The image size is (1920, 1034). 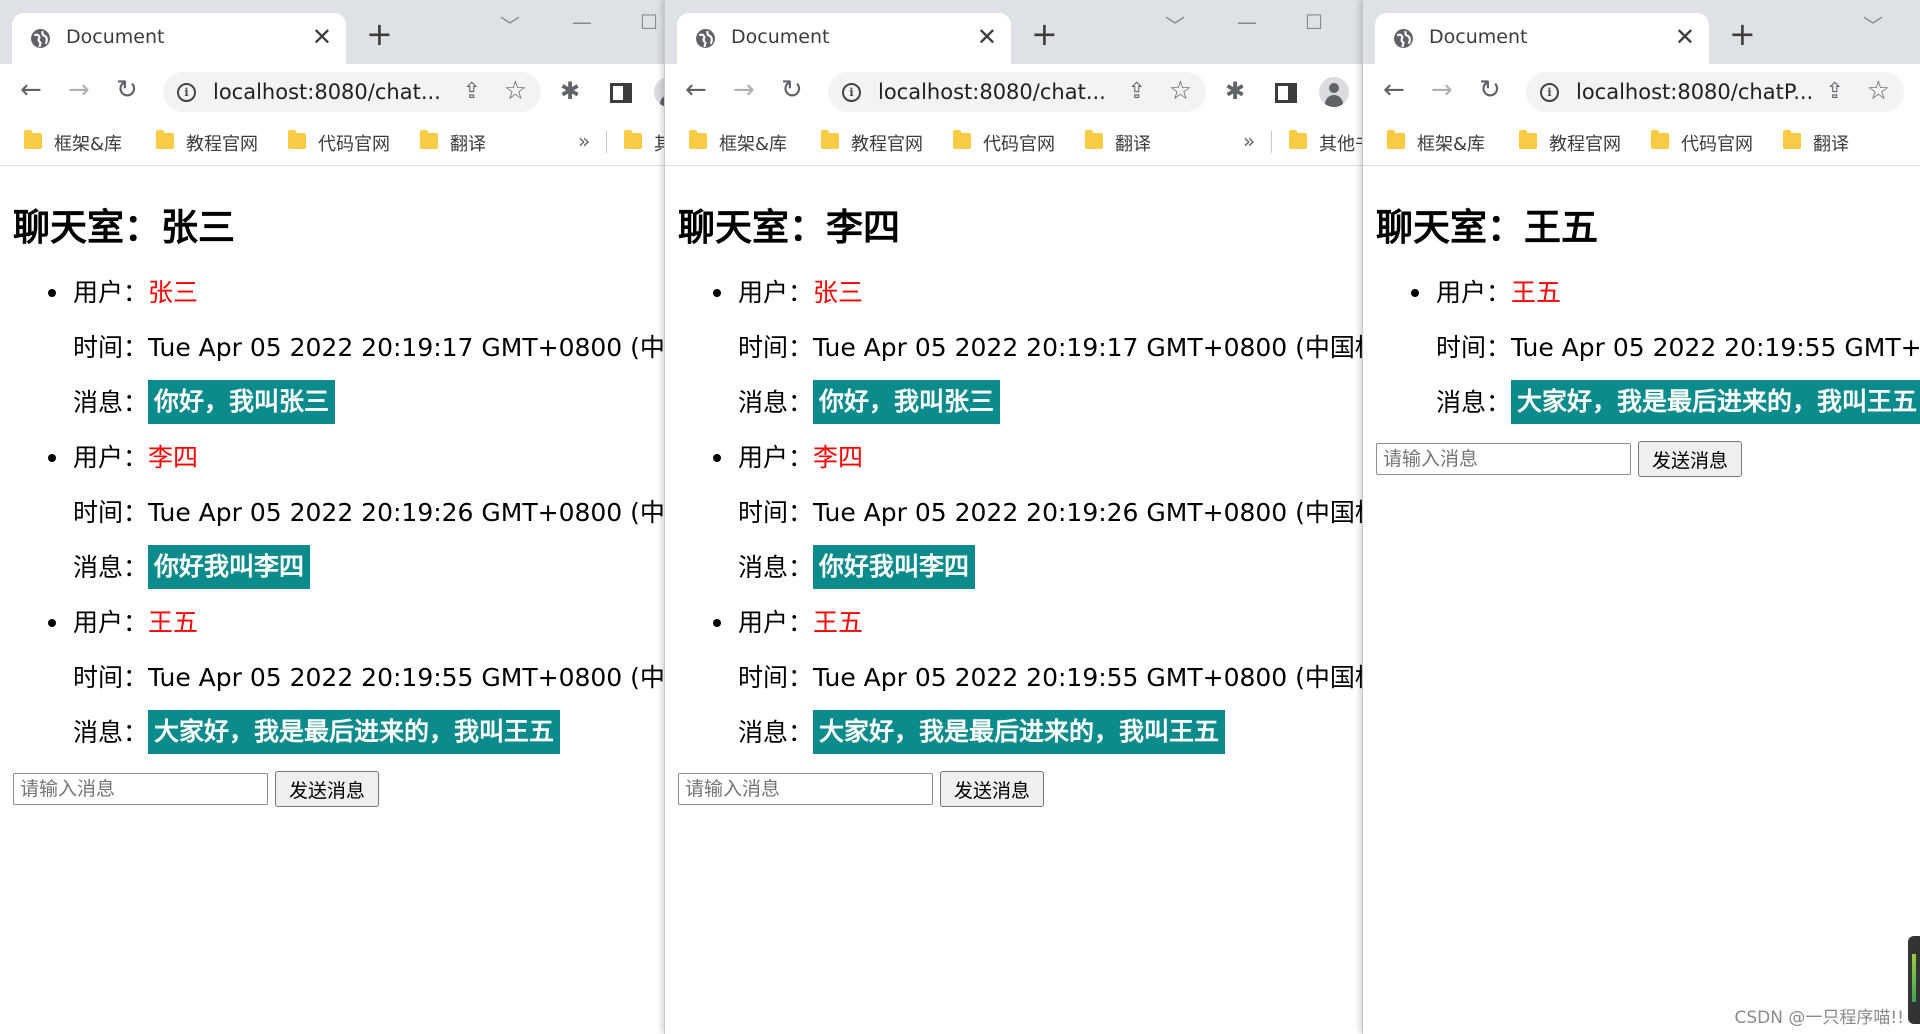 What do you see at coordinates (1487, 227) in the screenshot?
I see `page-title: 聊天室：王五` at bounding box center [1487, 227].